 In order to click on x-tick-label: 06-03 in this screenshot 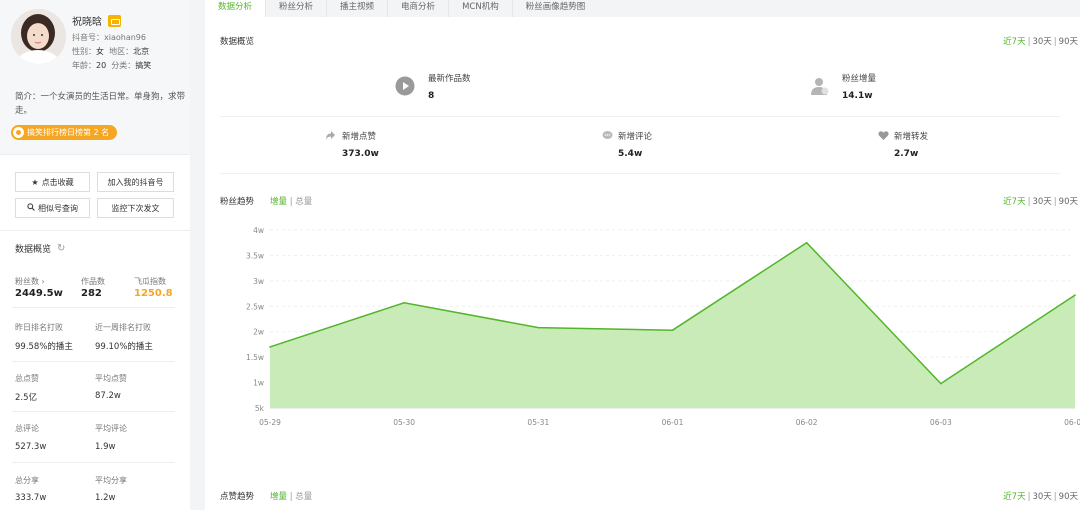, I will do `click(941, 422)`.